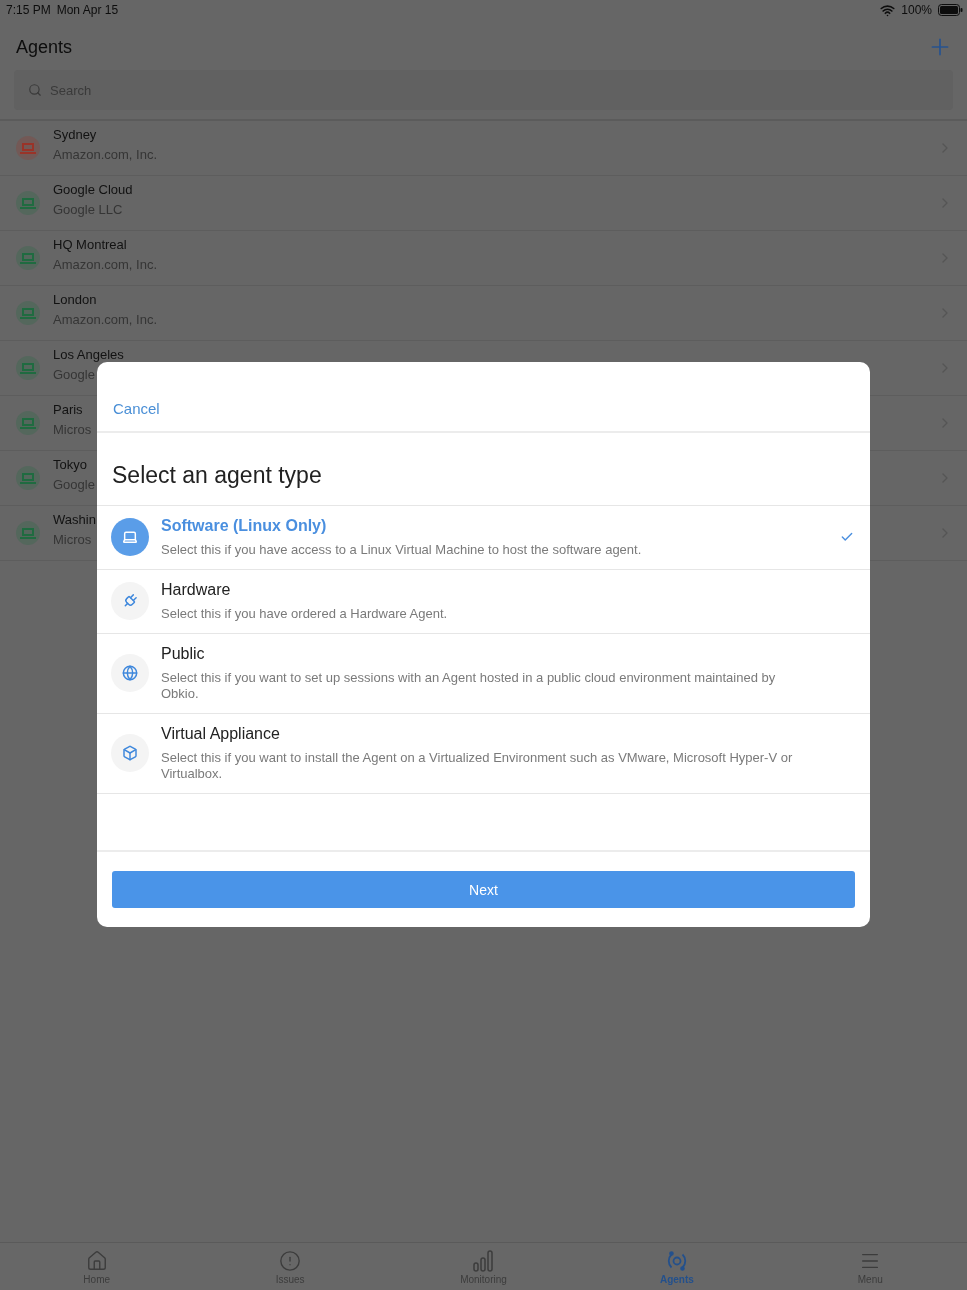  What do you see at coordinates (483, 1261) in the screenshot?
I see `bar-chart-icon` at bounding box center [483, 1261].